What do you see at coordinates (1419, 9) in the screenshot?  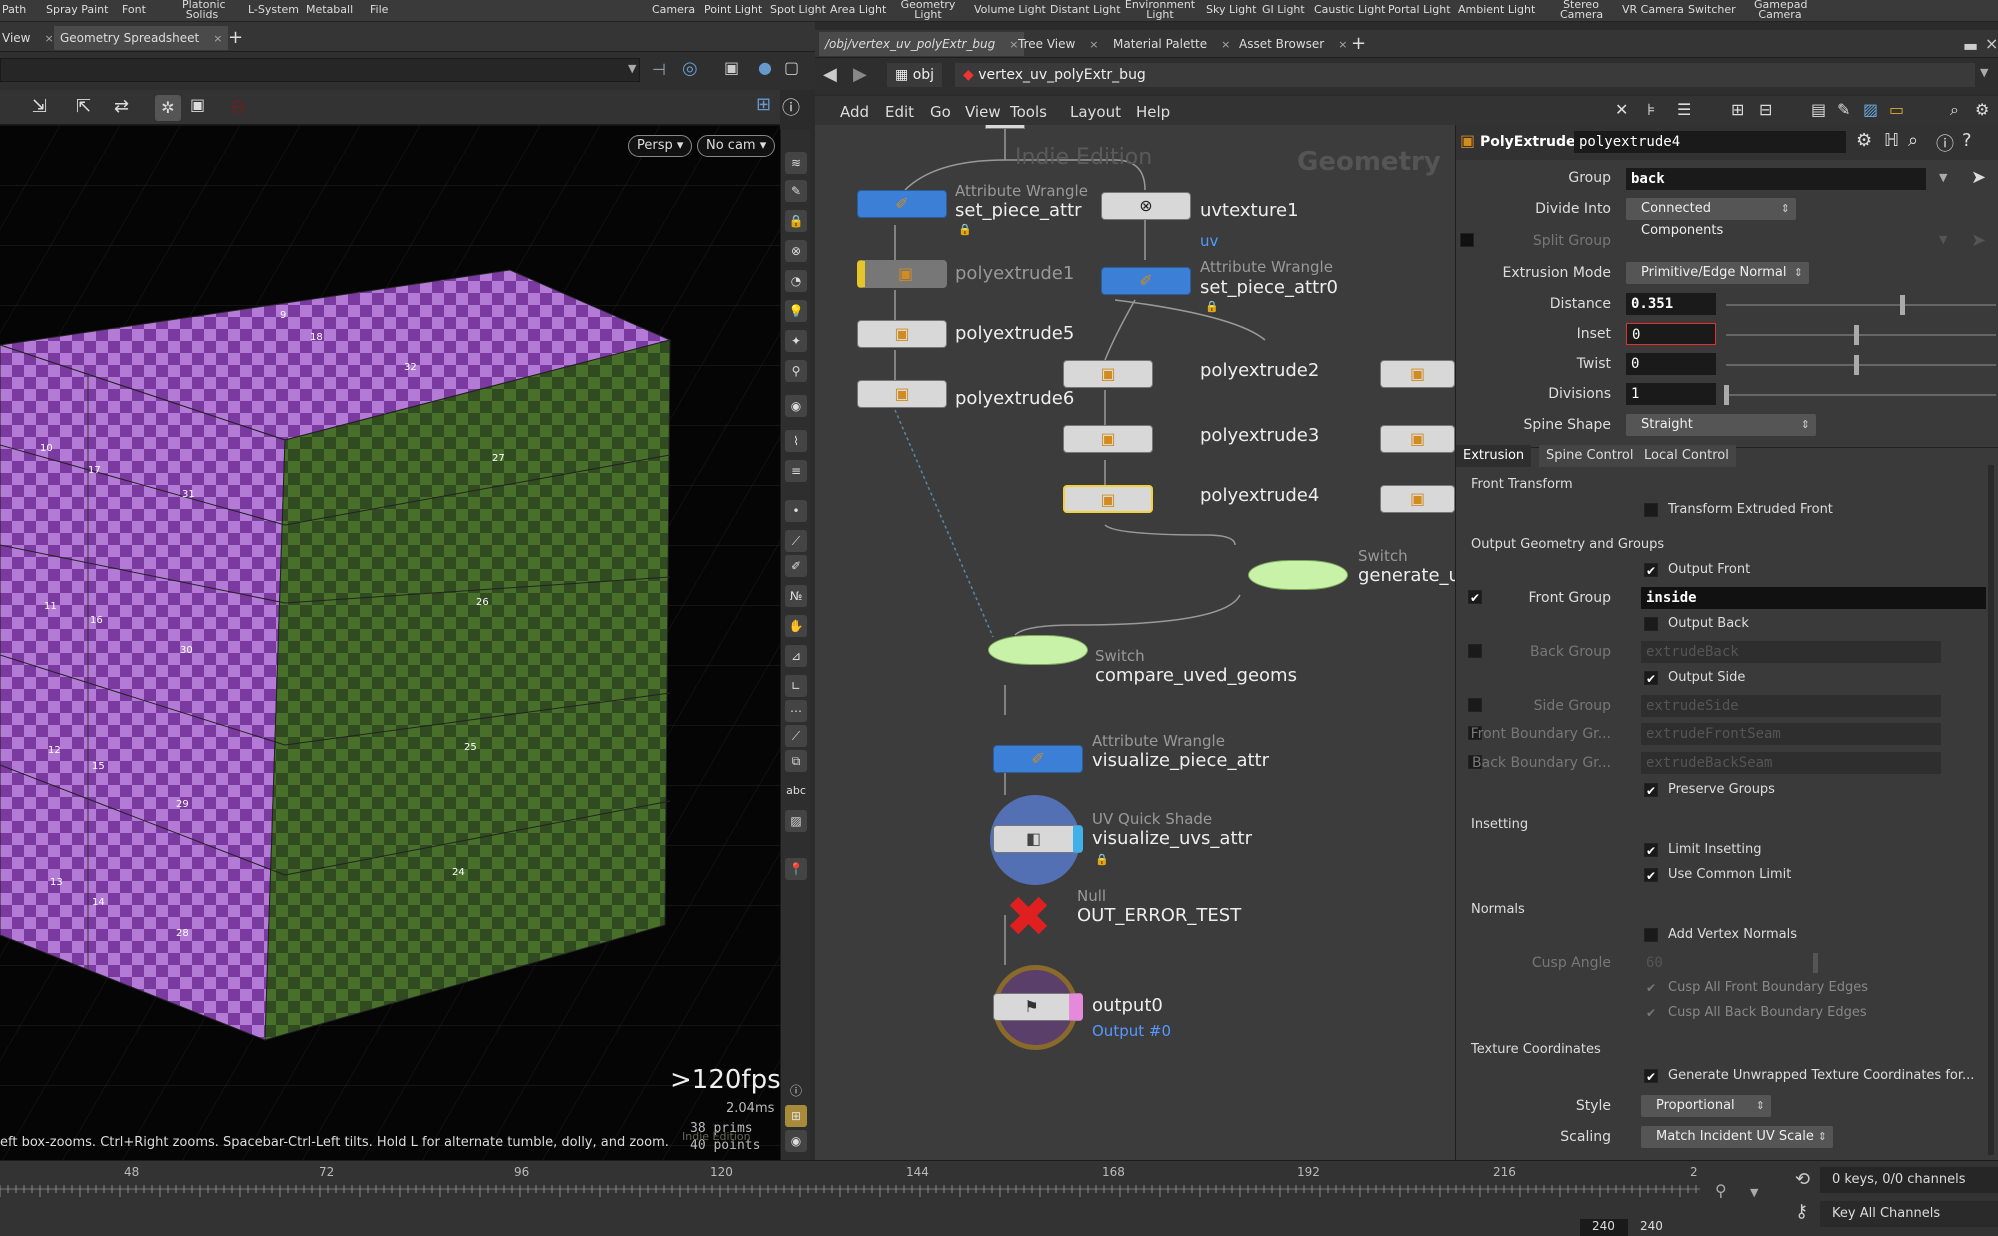 I see `shelf-portal-light: Portal Light` at bounding box center [1419, 9].